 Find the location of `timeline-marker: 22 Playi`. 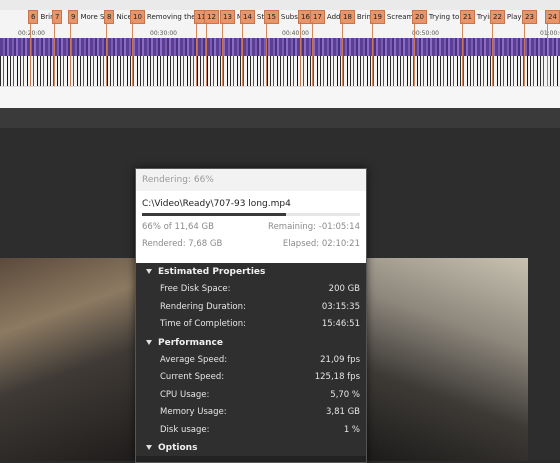

timeline-marker: 22 Playi is located at coordinates (506, 17).